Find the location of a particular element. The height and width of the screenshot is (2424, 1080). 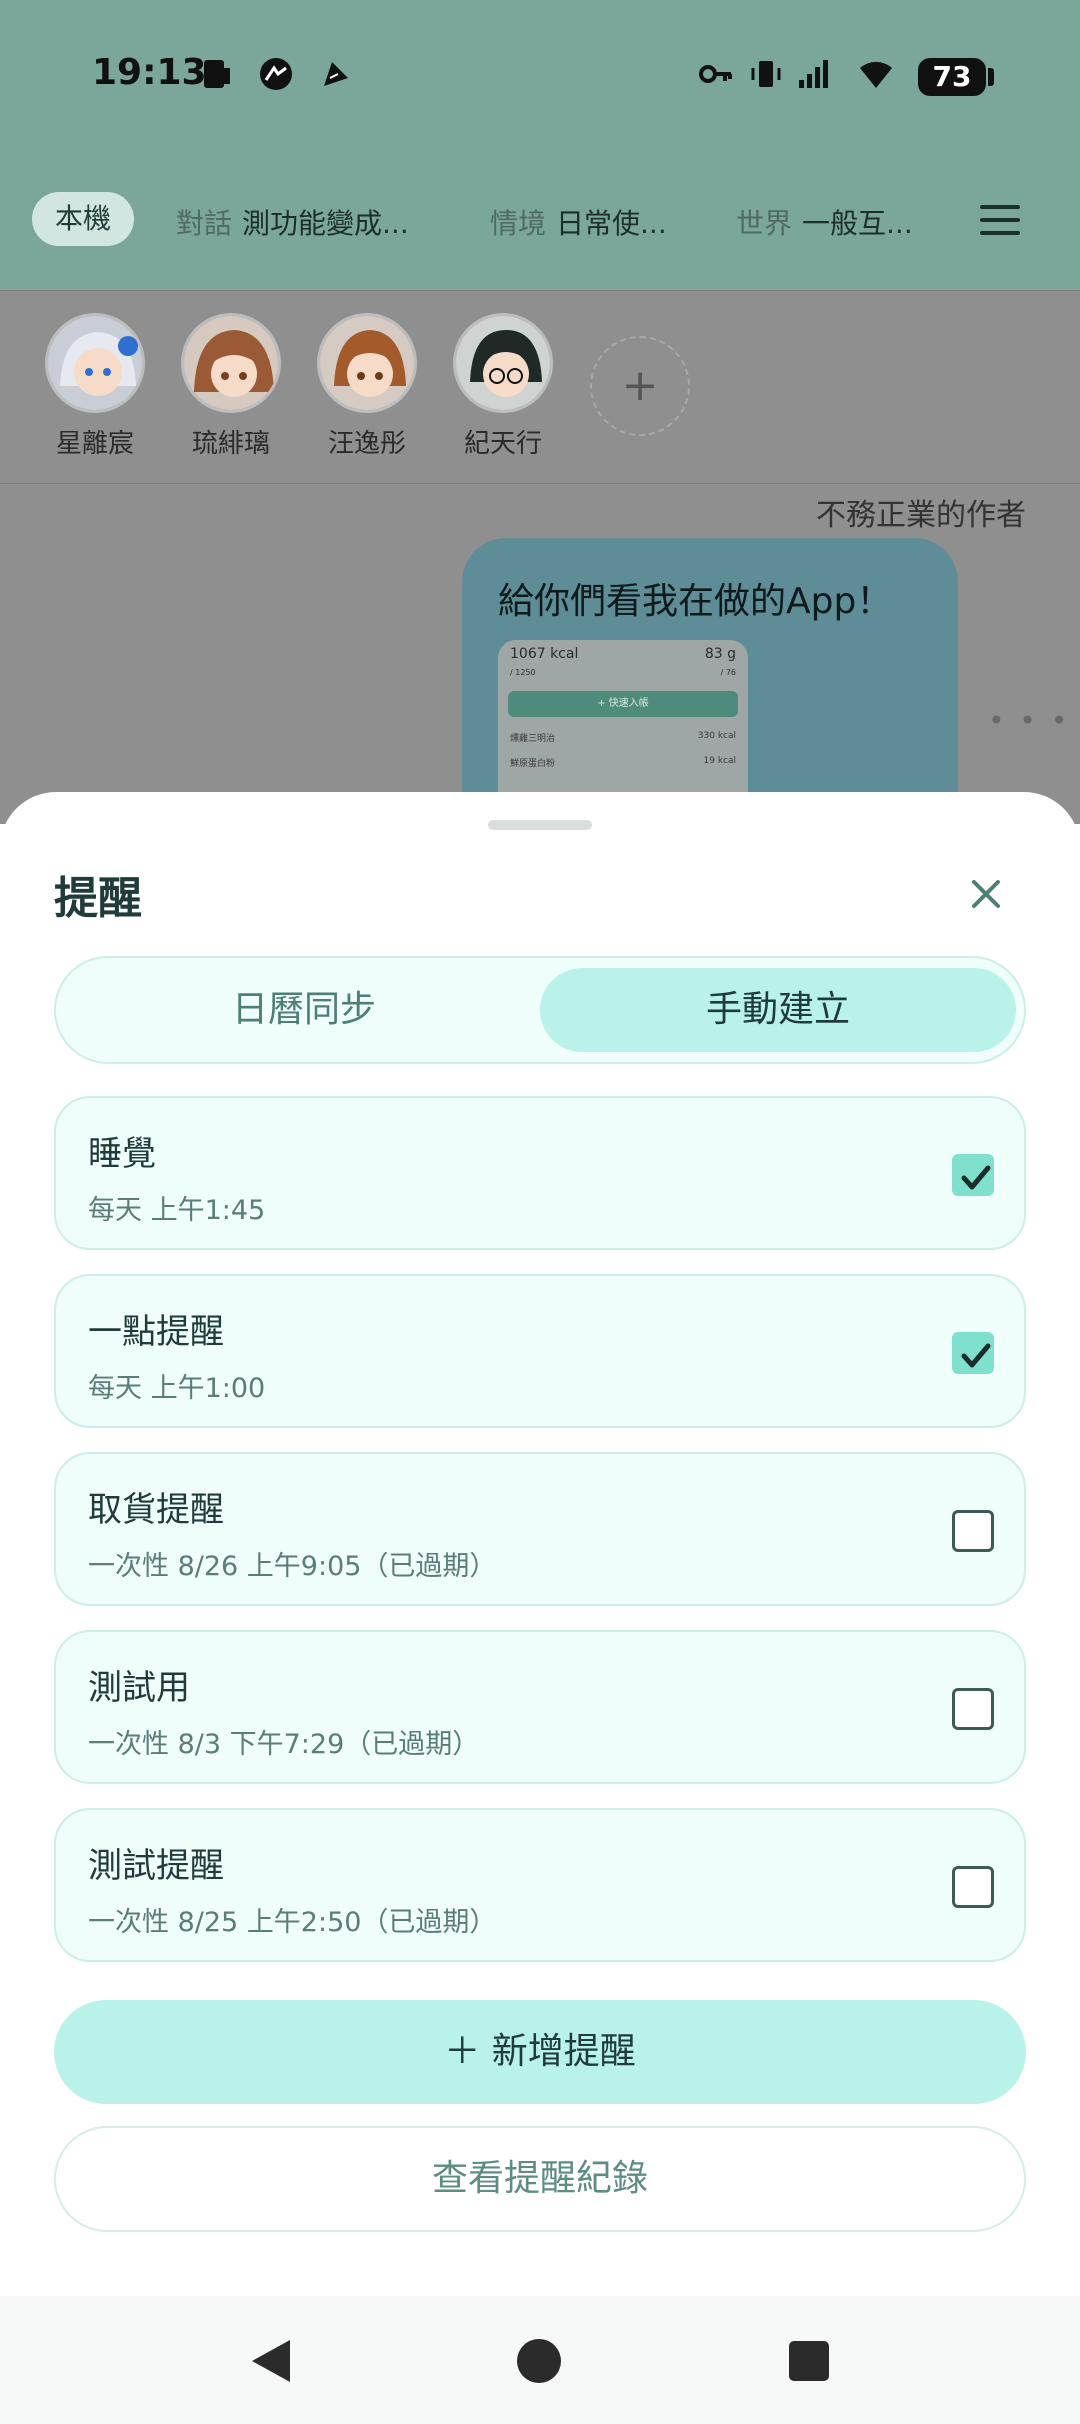

status-bar: 19:13 73 is located at coordinates (540, 75).